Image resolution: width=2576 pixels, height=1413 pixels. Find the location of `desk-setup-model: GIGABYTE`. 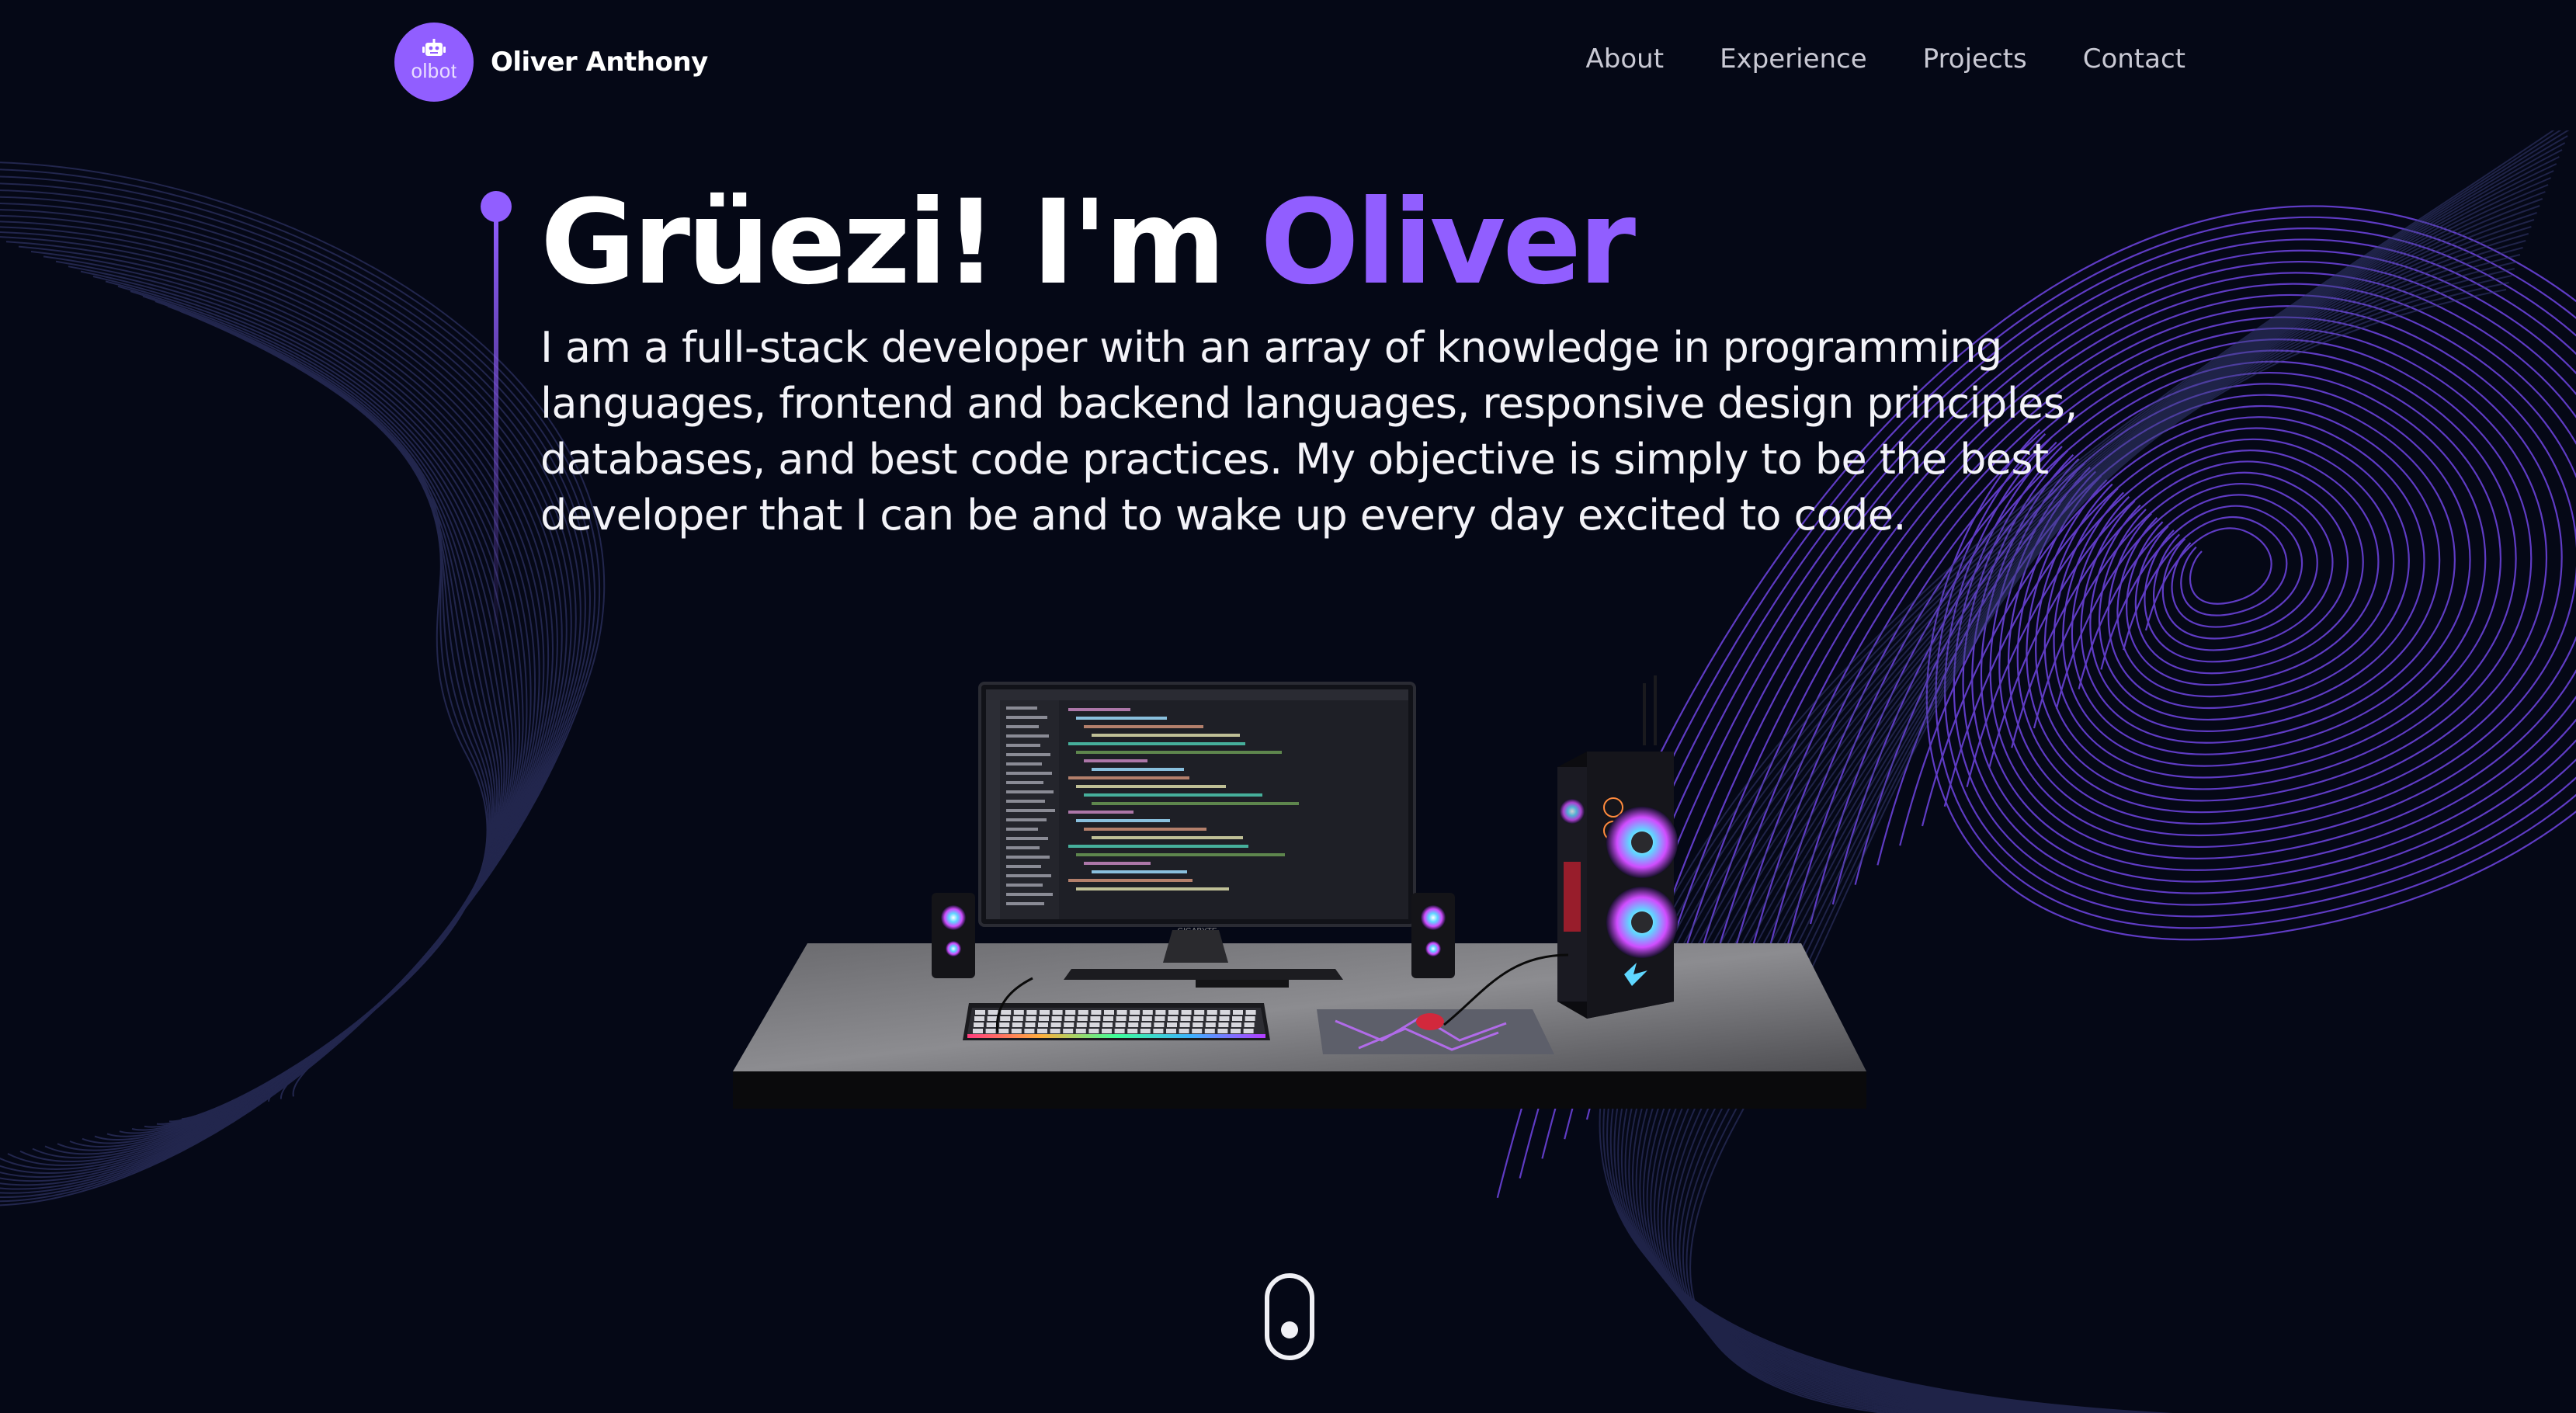

desk-setup-model: GIGABYTE is located at coordinates (1296, 892).